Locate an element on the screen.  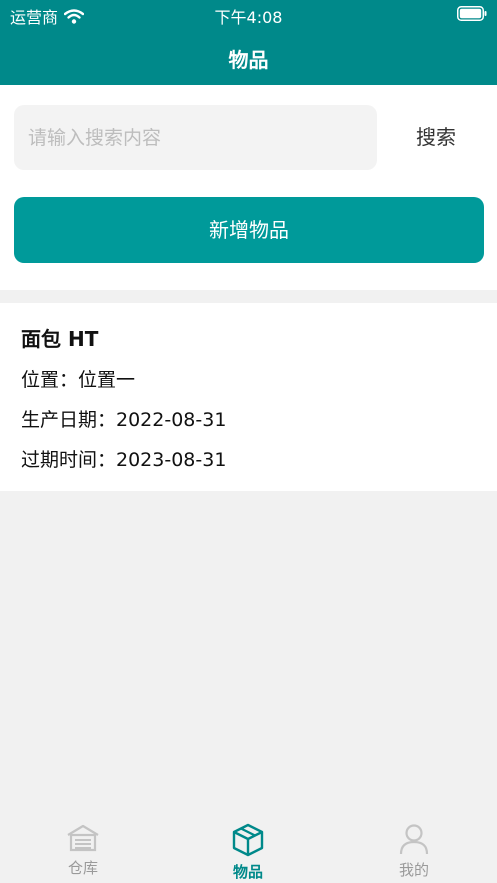
warehouse-icon is located at coordinates (83, 838).